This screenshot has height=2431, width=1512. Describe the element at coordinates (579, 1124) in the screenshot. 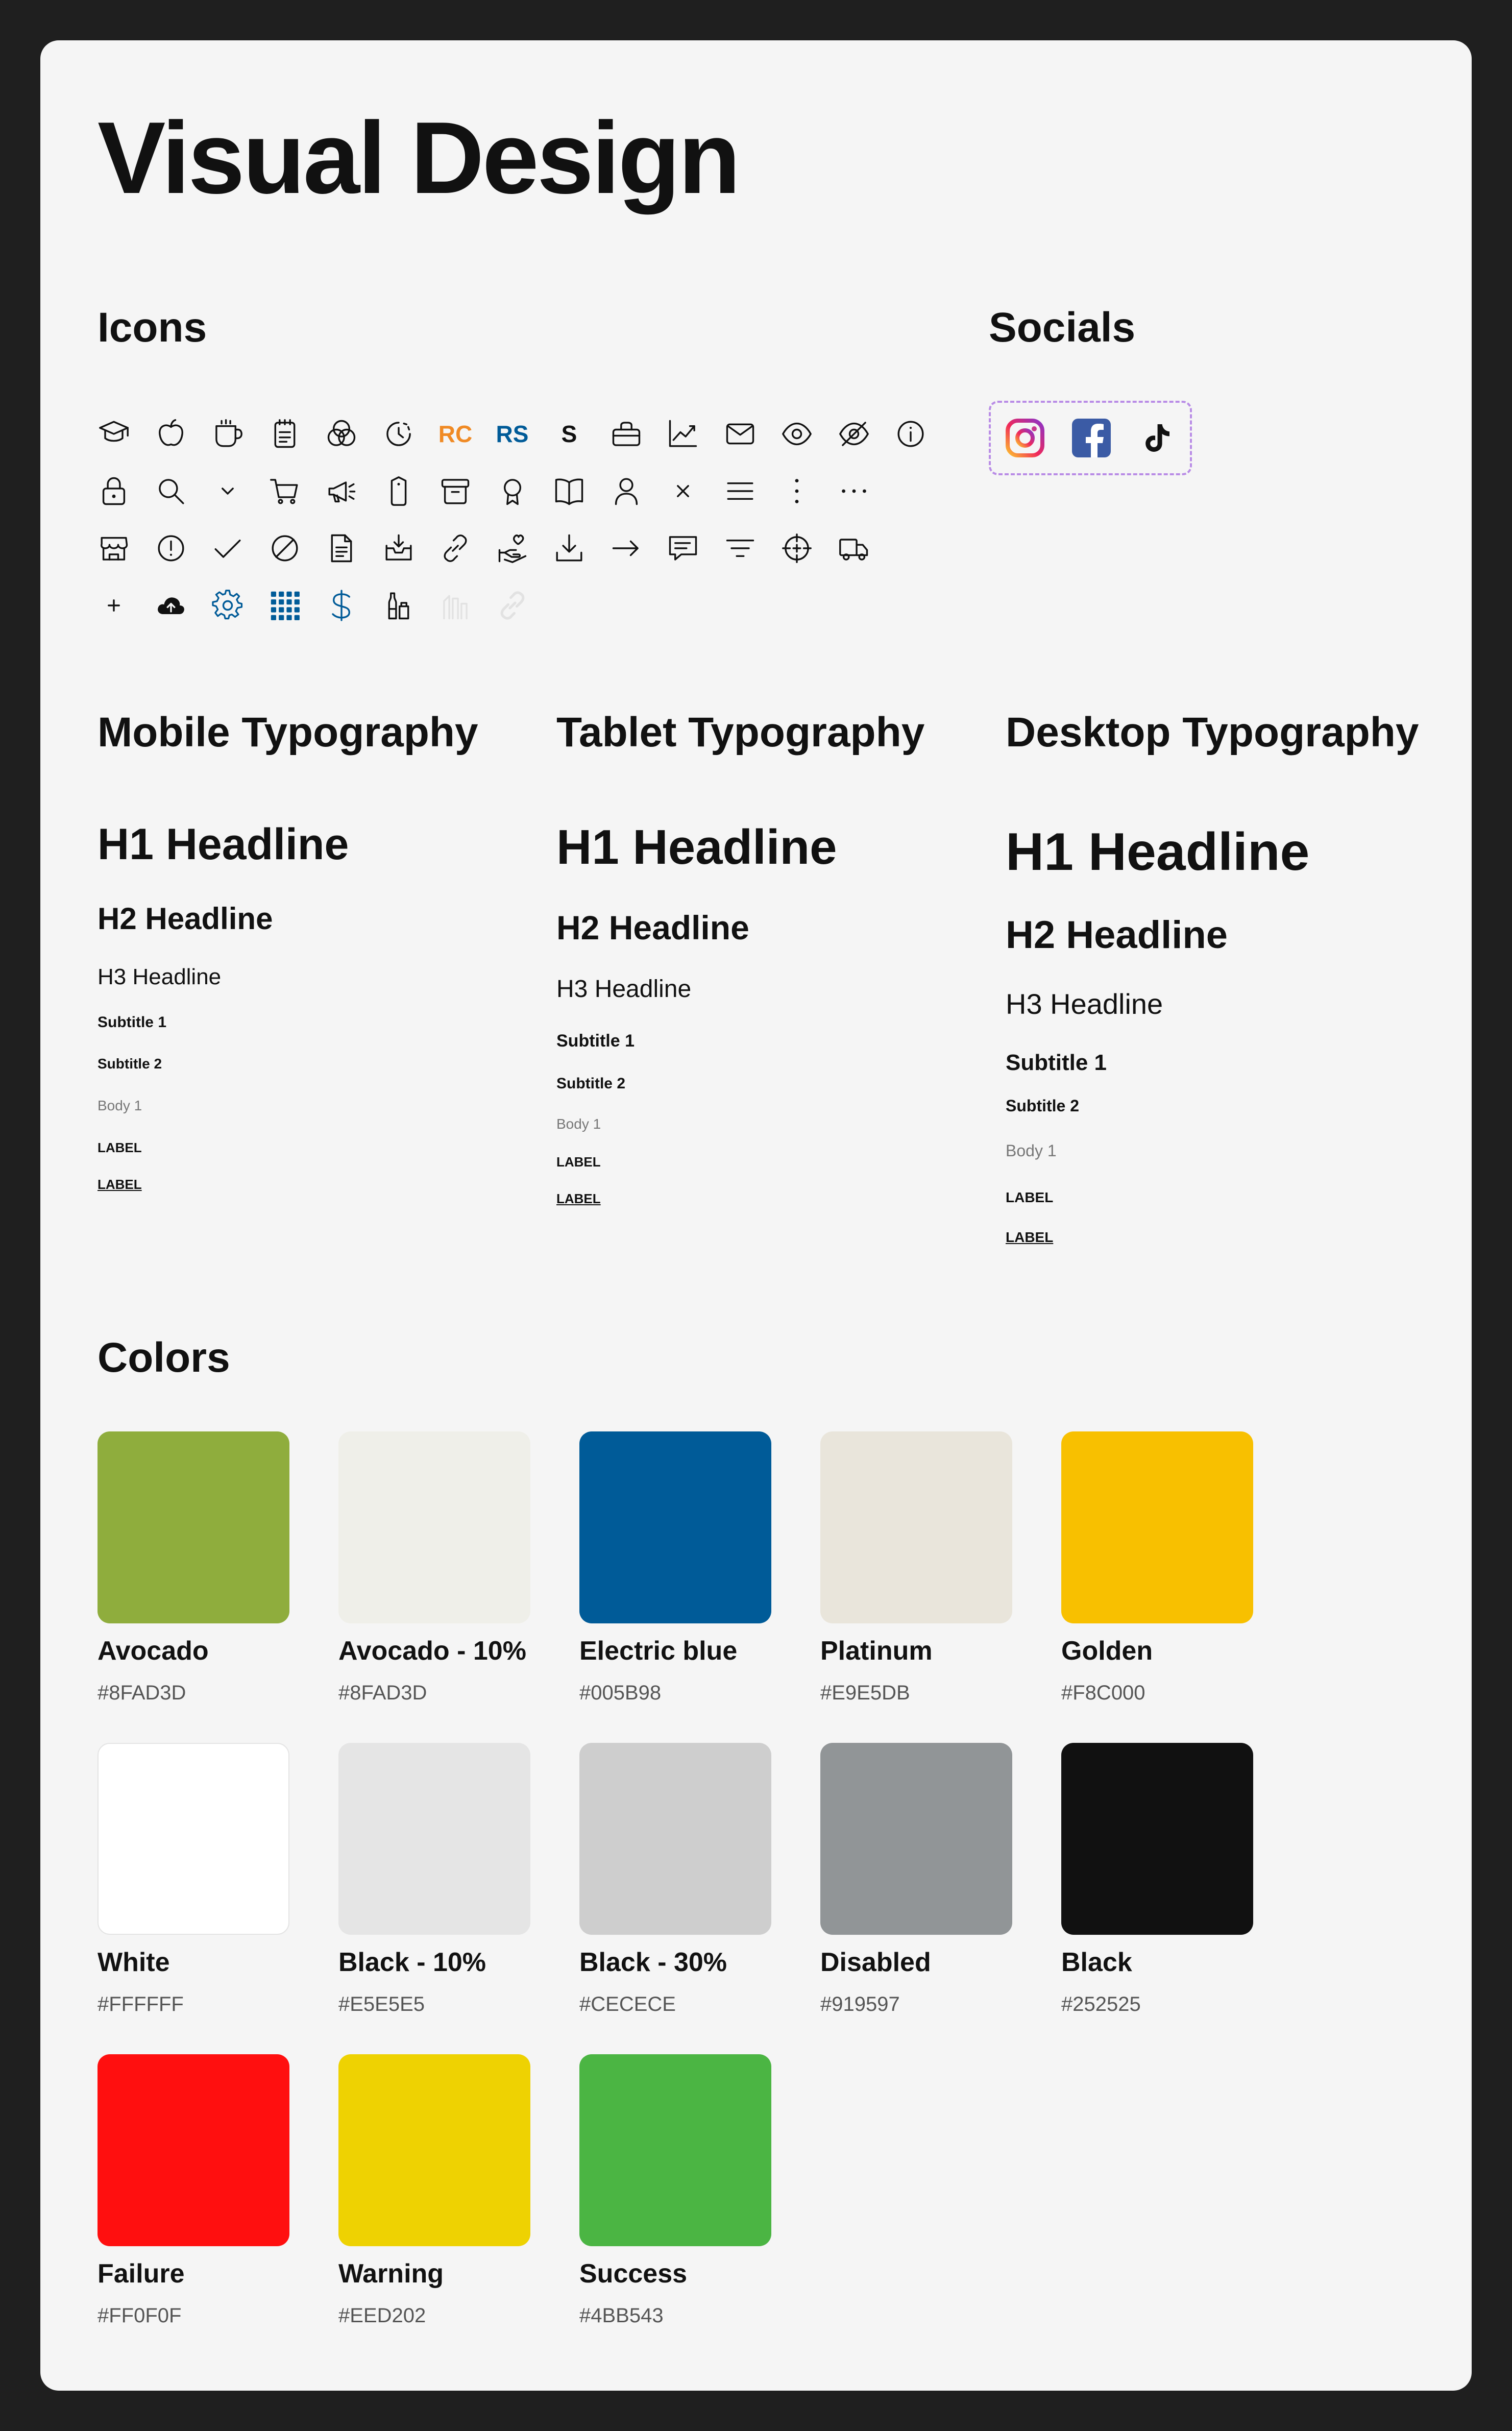

I see `tablet-body-sample: Body 1` at that location.